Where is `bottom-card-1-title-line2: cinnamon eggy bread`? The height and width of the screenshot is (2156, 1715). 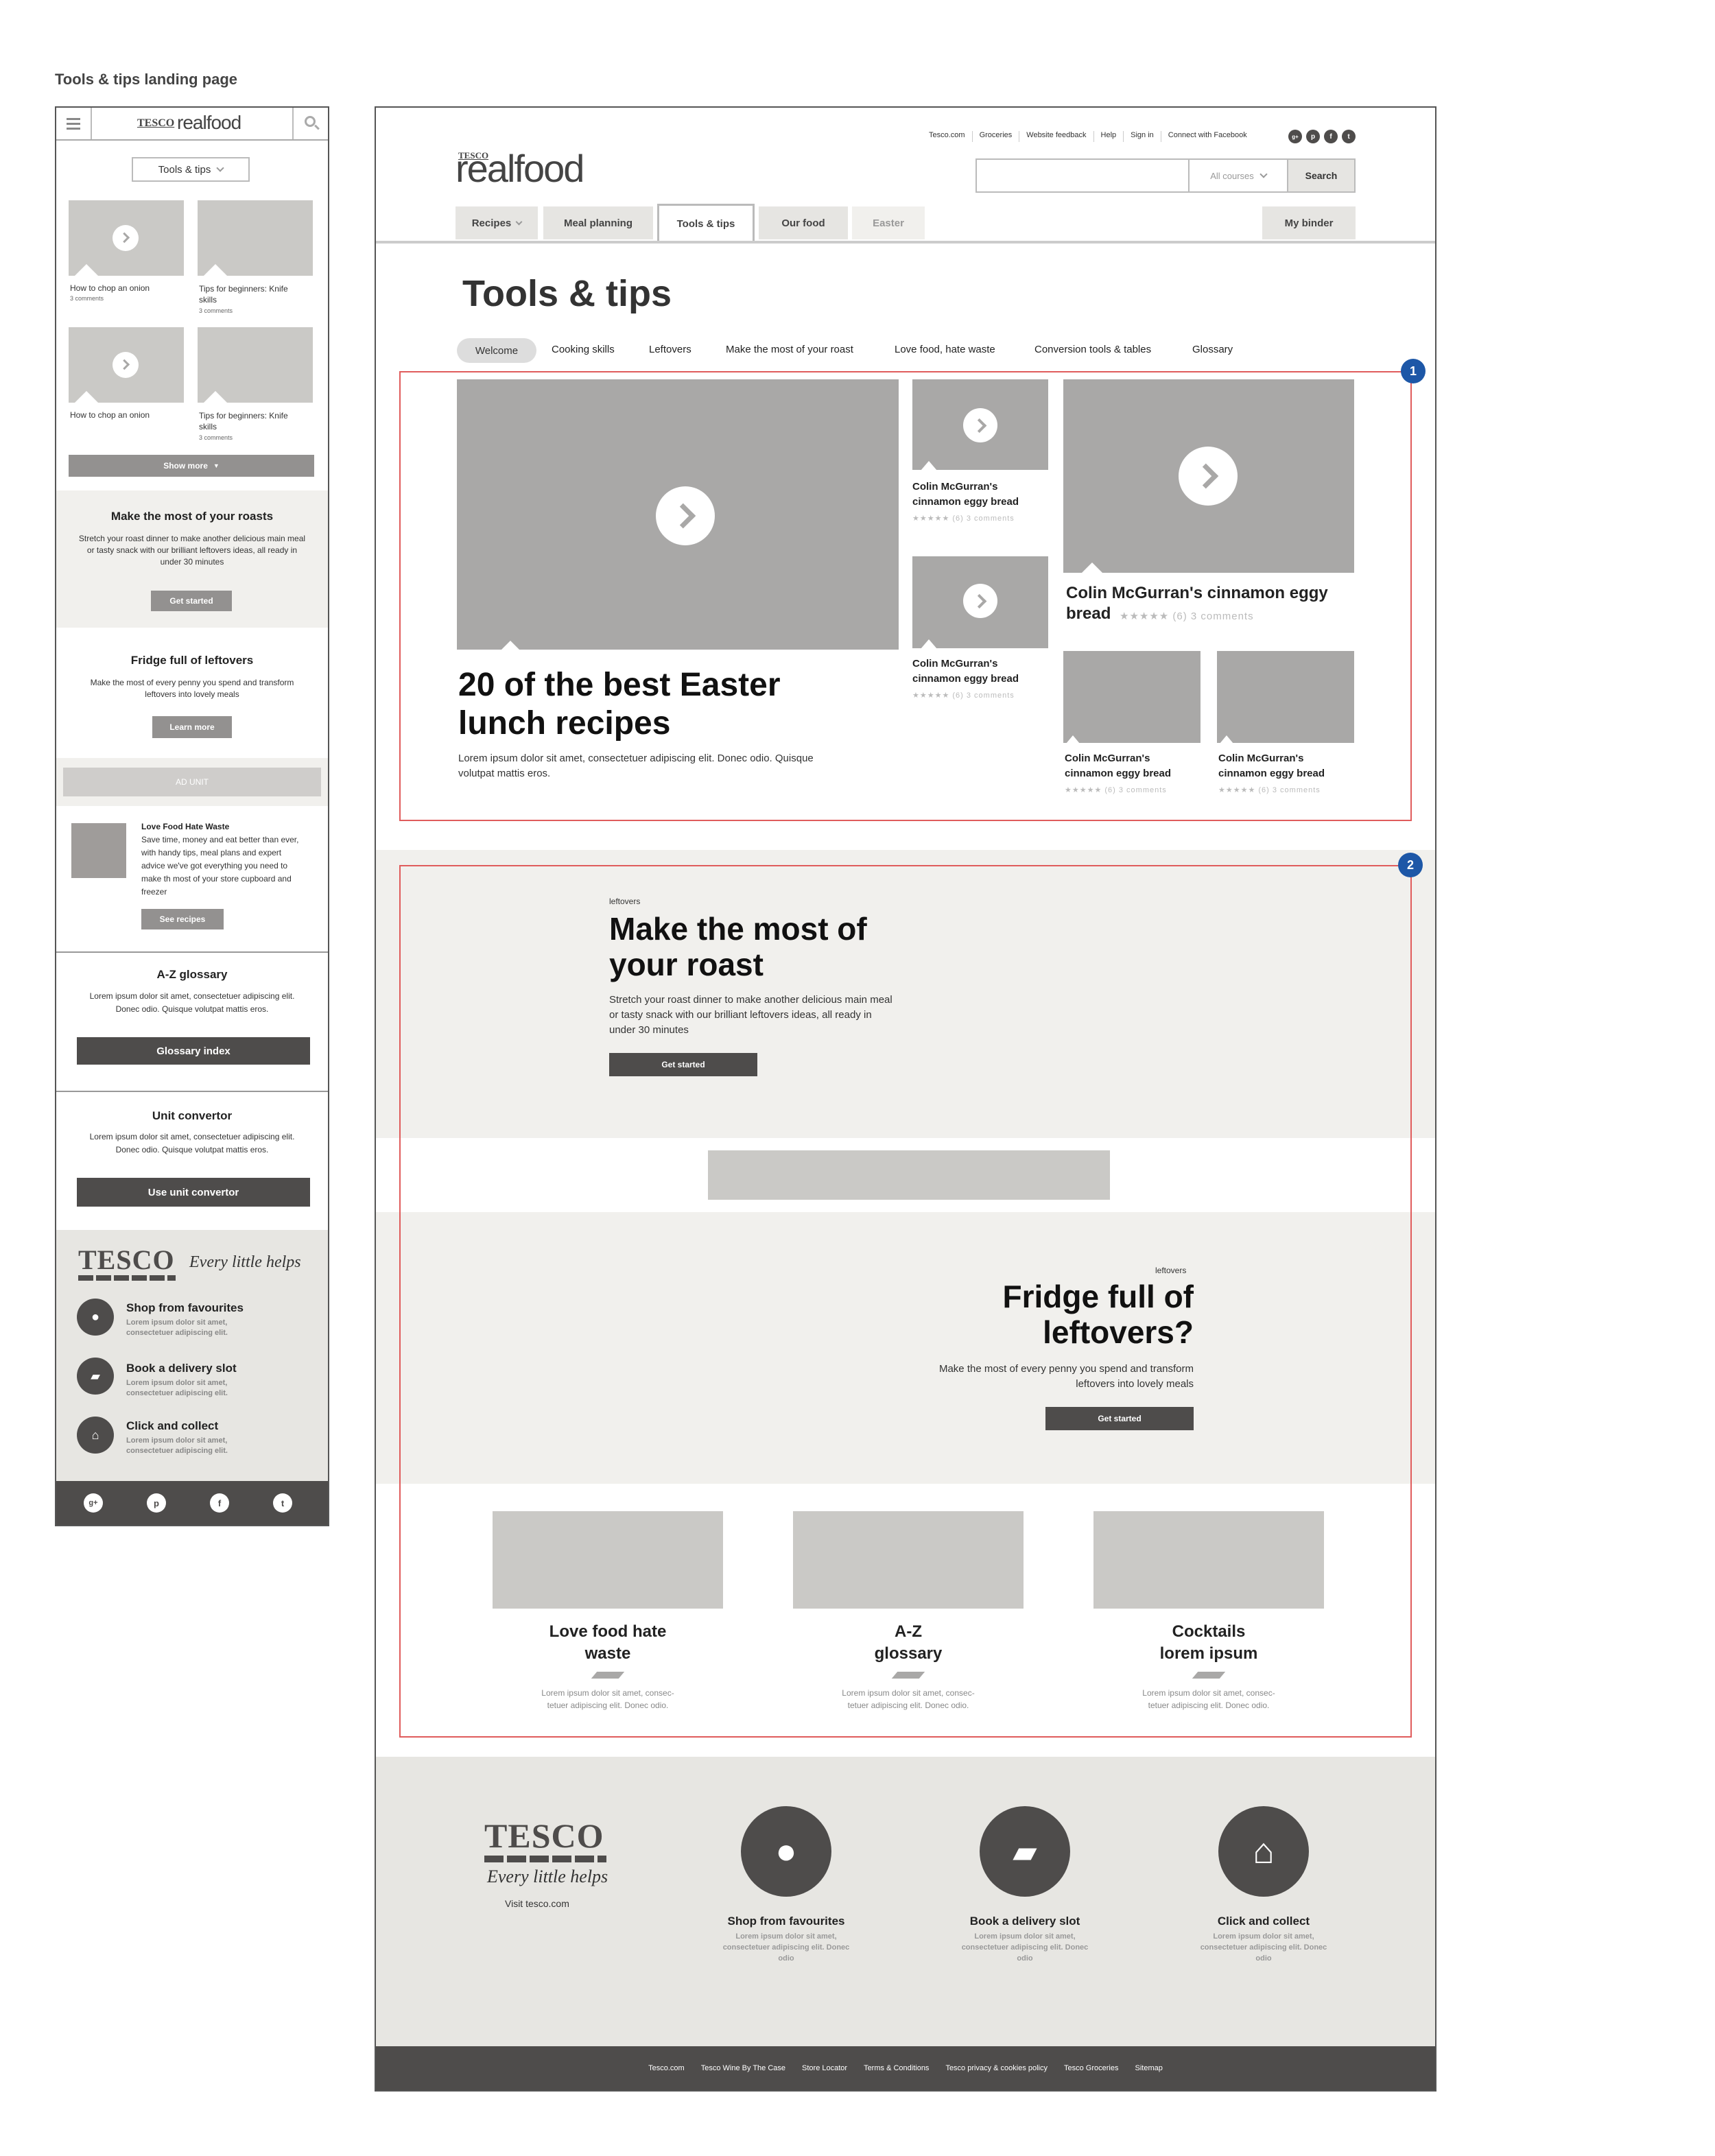
bottom-card-1-title-line2: cinnamon eggy bread is located at coordinates (1118, 773).